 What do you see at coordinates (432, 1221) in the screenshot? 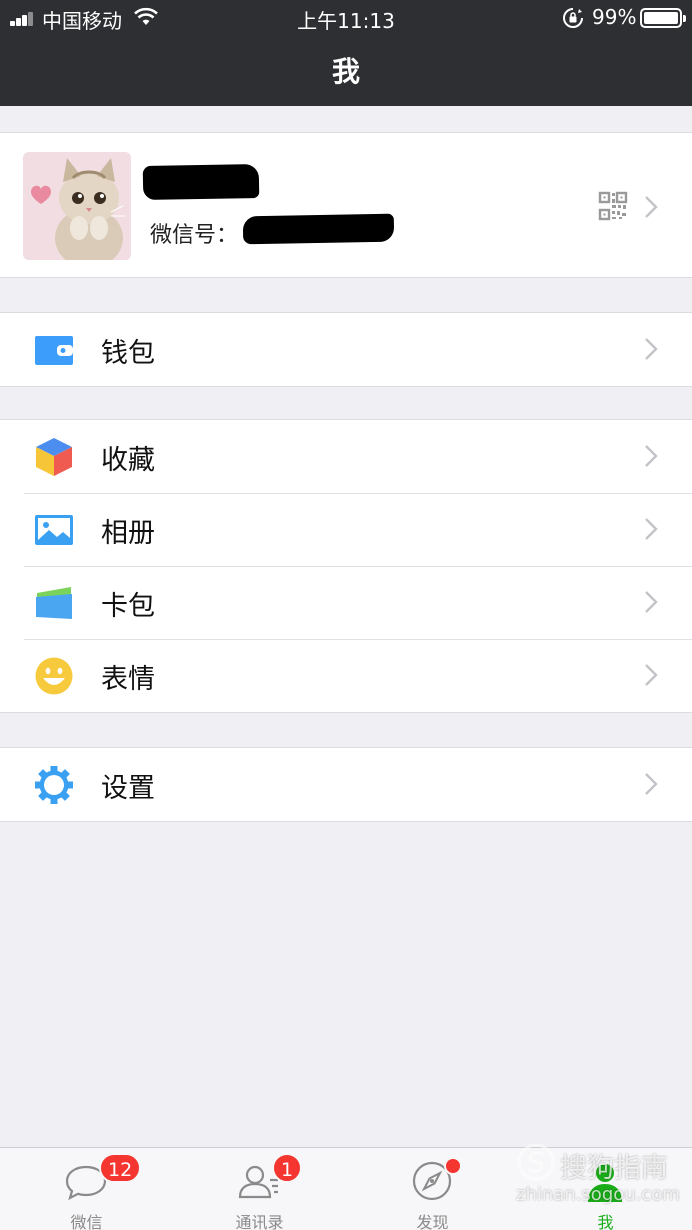
I see `tab-label: 发现` at bounding box center [432, 1221].